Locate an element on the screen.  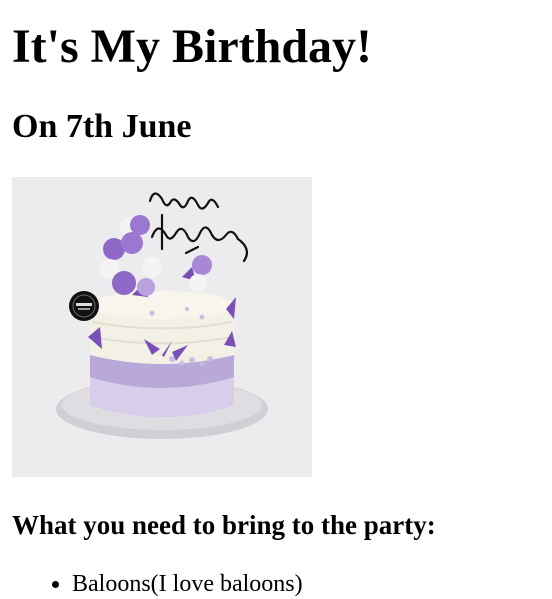
bring-heading: What you need to bring to the party: is located at coordinates (224, 525).